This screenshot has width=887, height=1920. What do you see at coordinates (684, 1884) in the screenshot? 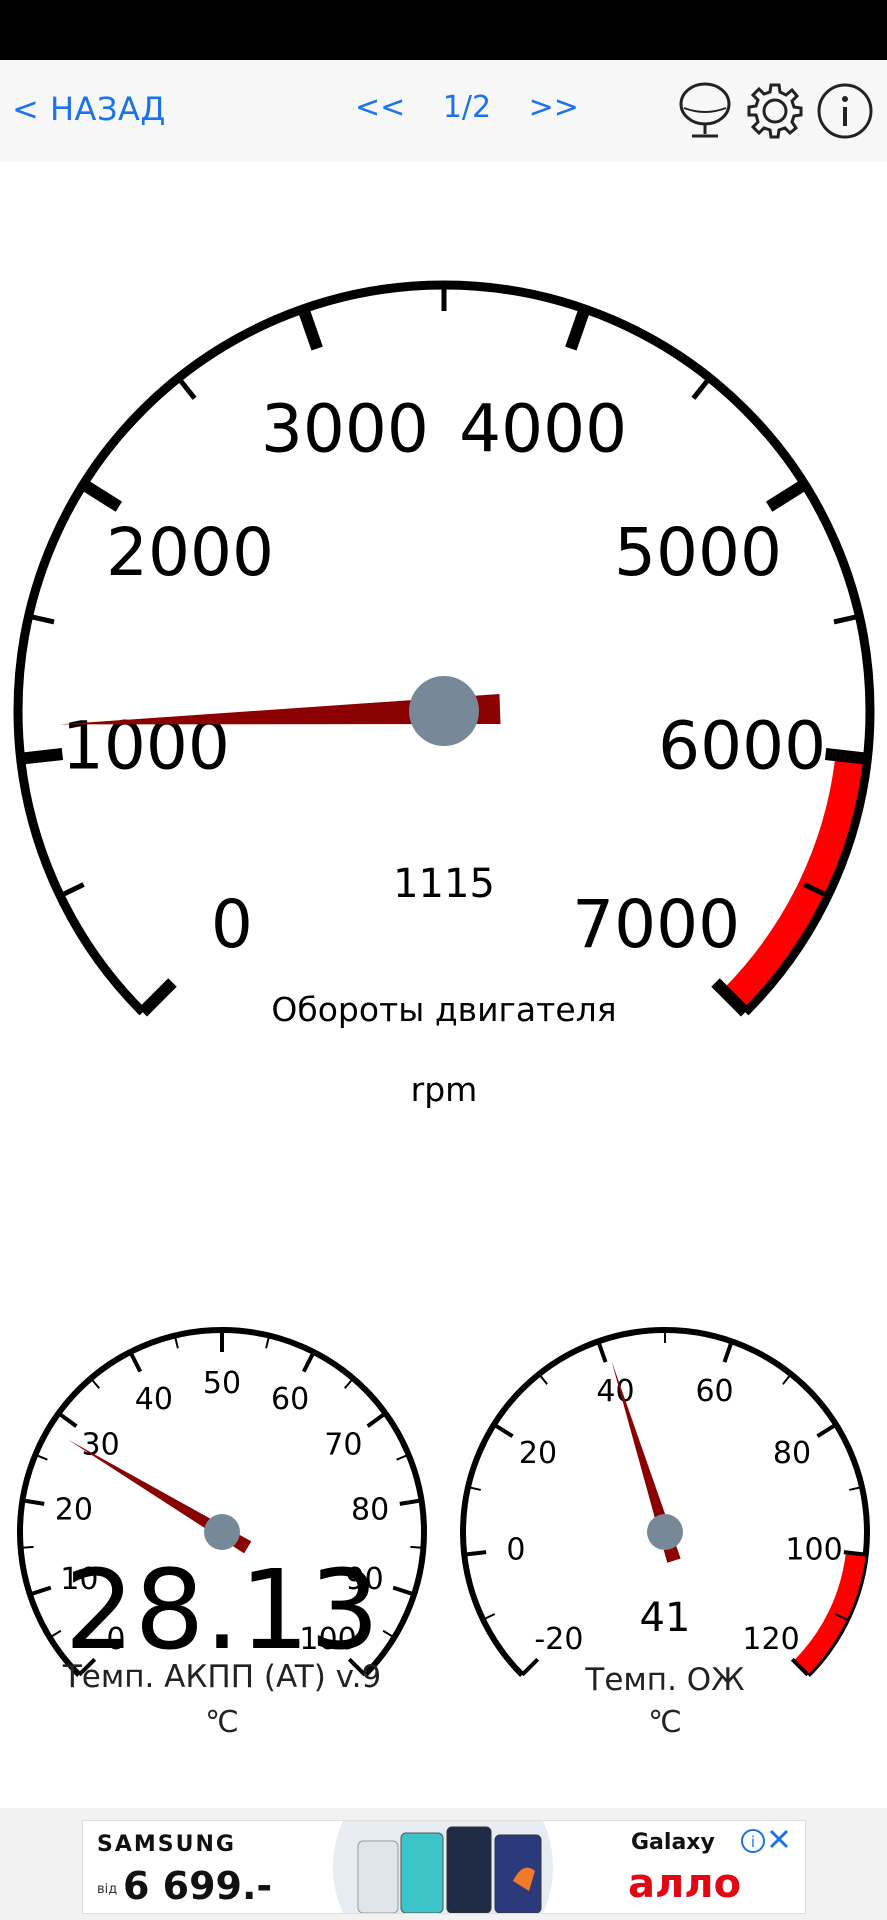
I see `ad-store-logo: алло` at bounding box center [684, 1884].